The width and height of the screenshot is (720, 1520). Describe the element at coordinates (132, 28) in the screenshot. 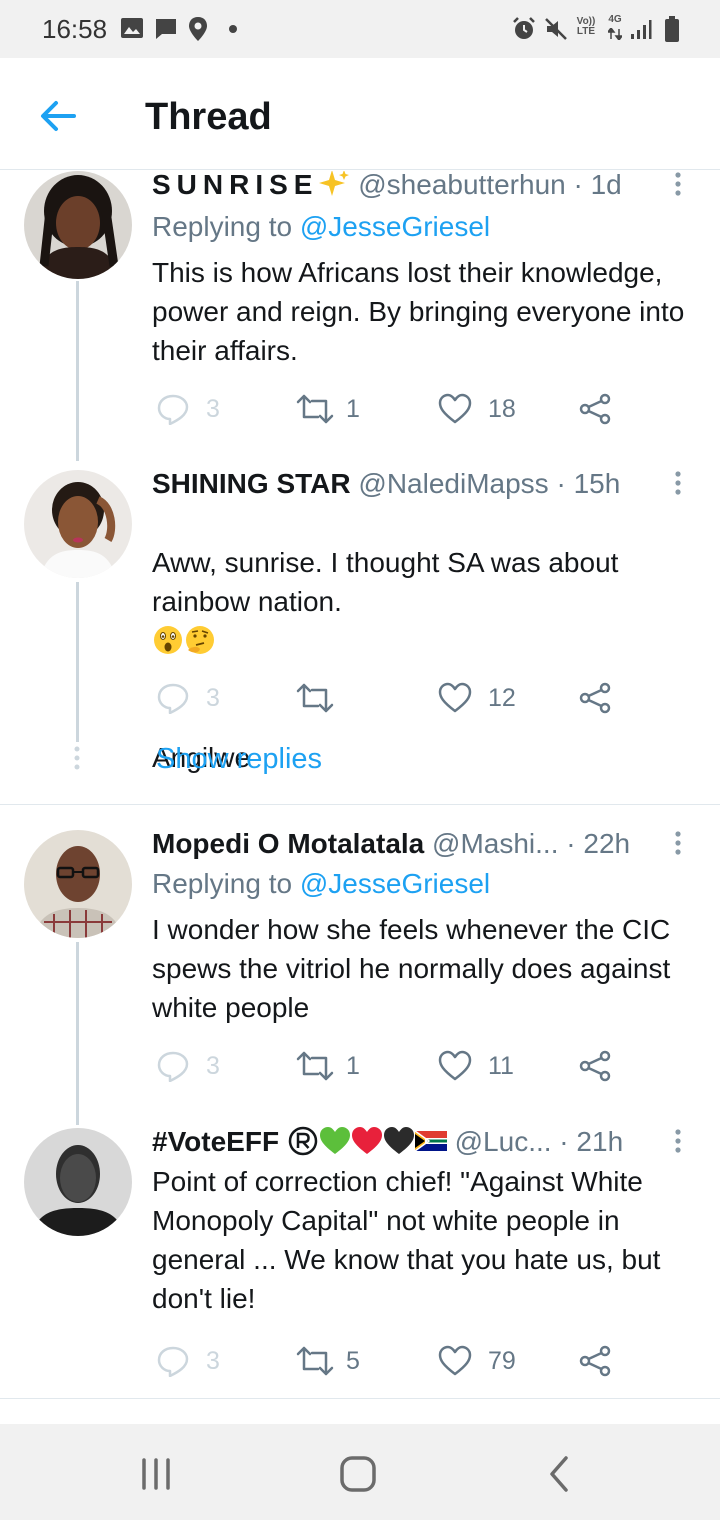

I see `image-icon` at that location.